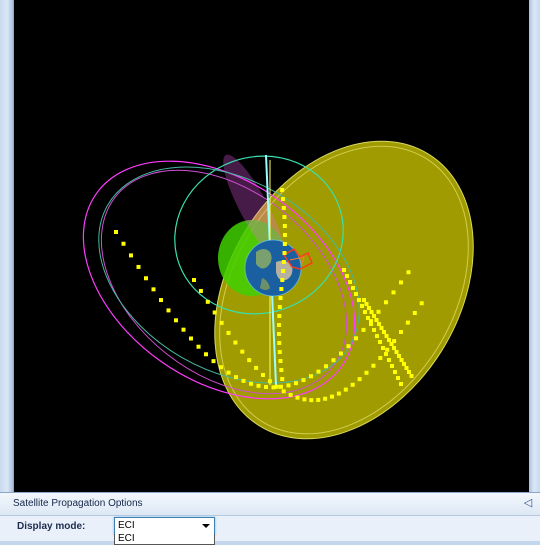  I want to click on window-frame-left, so click(7, 246).